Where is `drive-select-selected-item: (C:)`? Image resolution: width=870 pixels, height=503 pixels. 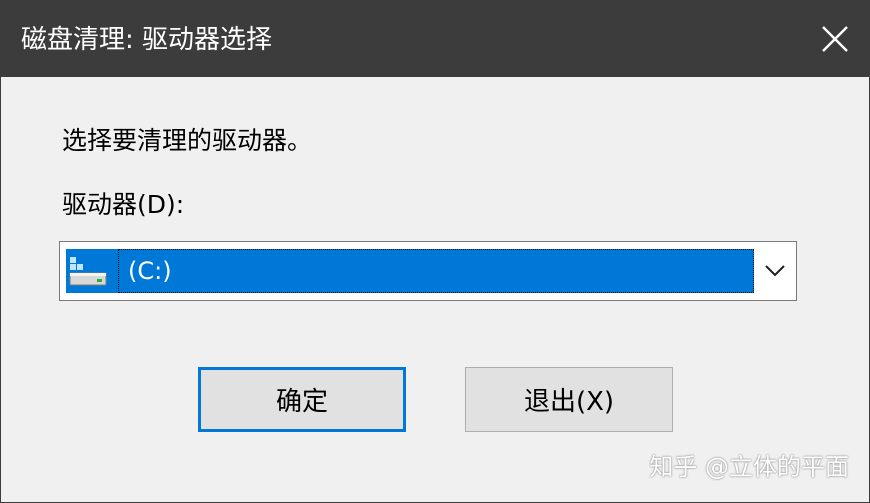 drive-select-selected-item: (C:) is located at coordinates (410, 271).